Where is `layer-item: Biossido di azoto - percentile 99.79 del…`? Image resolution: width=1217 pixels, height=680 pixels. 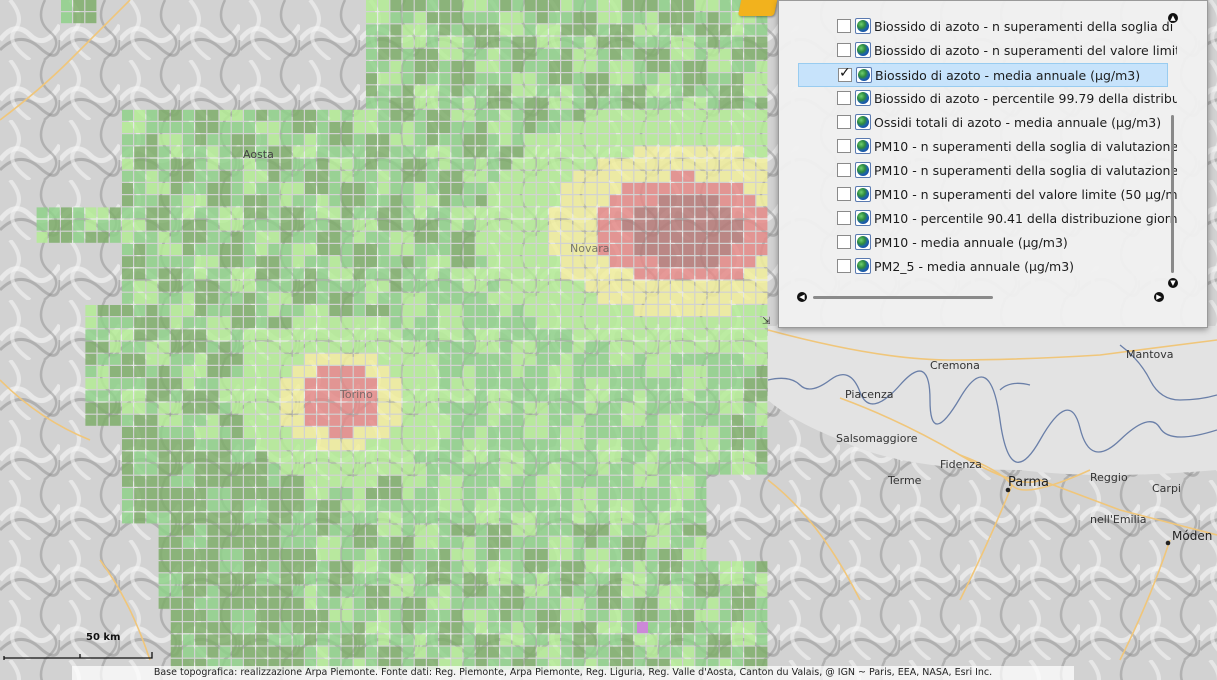 layer-item: Biossido di azoto - percentile 99.79 del… is located at coordinates (987, 98).